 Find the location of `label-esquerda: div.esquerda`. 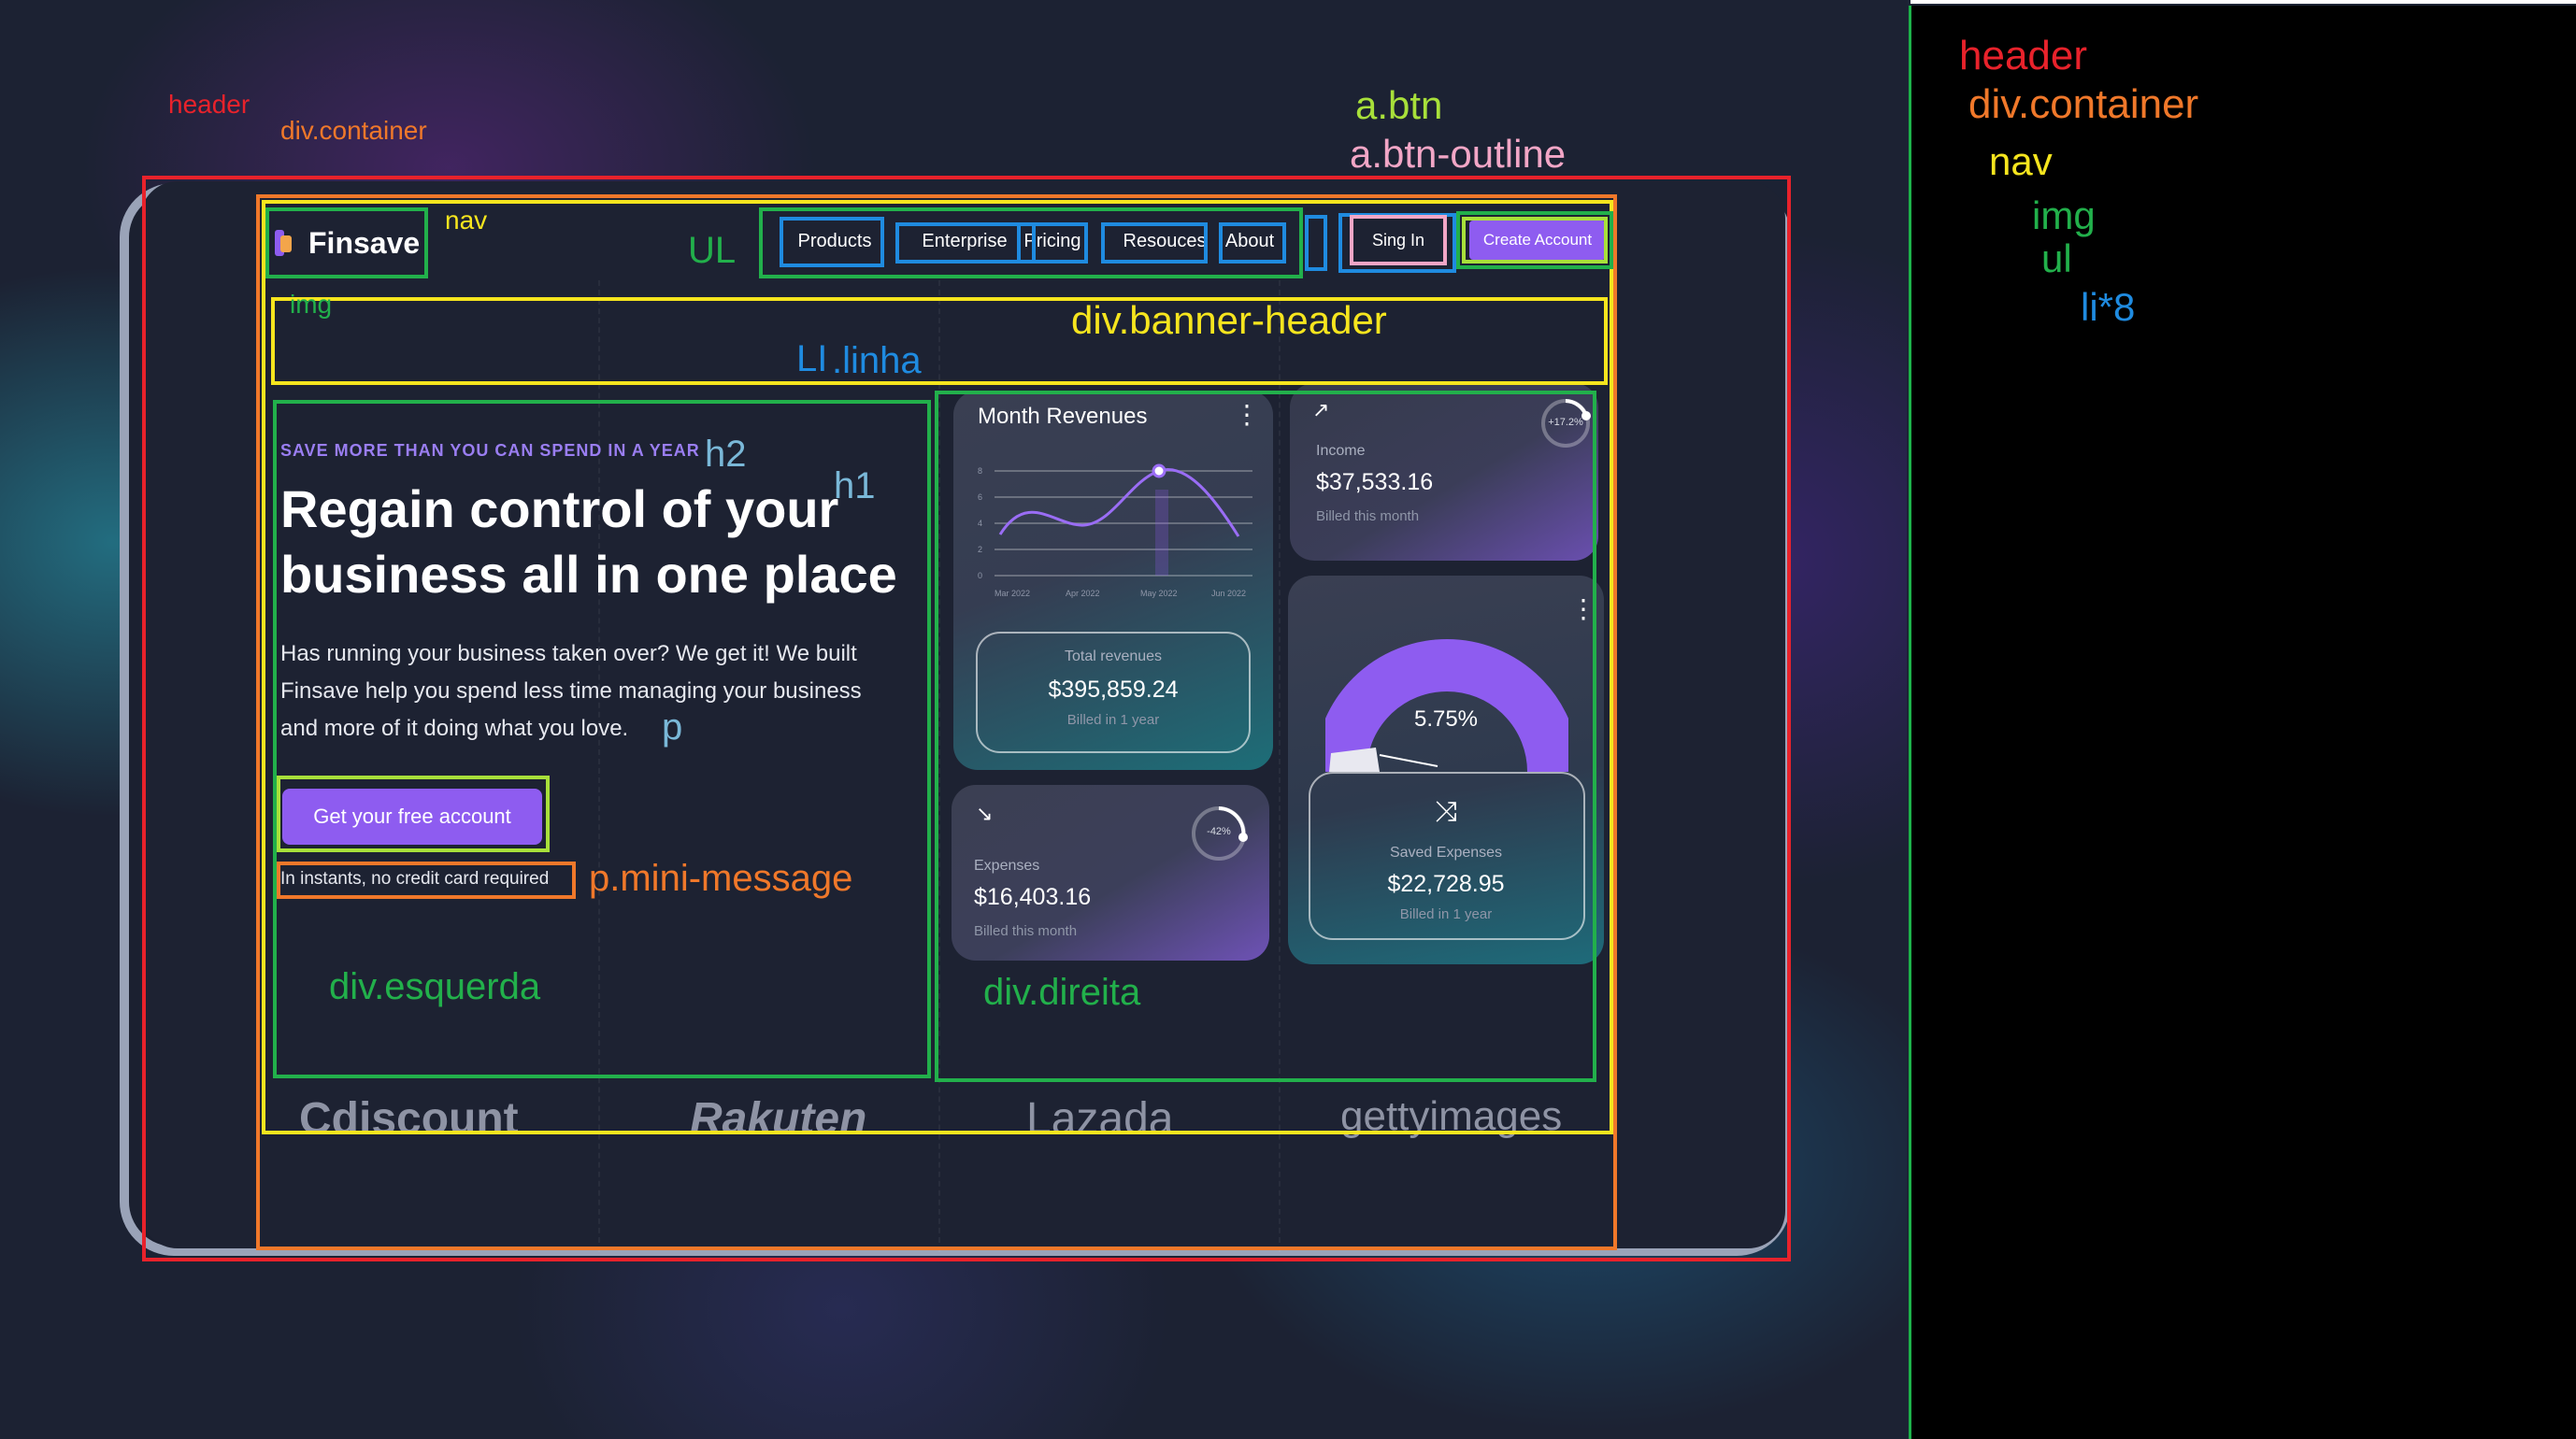

label-esquerda: div.esquerda is located at coordinates (435, 986).